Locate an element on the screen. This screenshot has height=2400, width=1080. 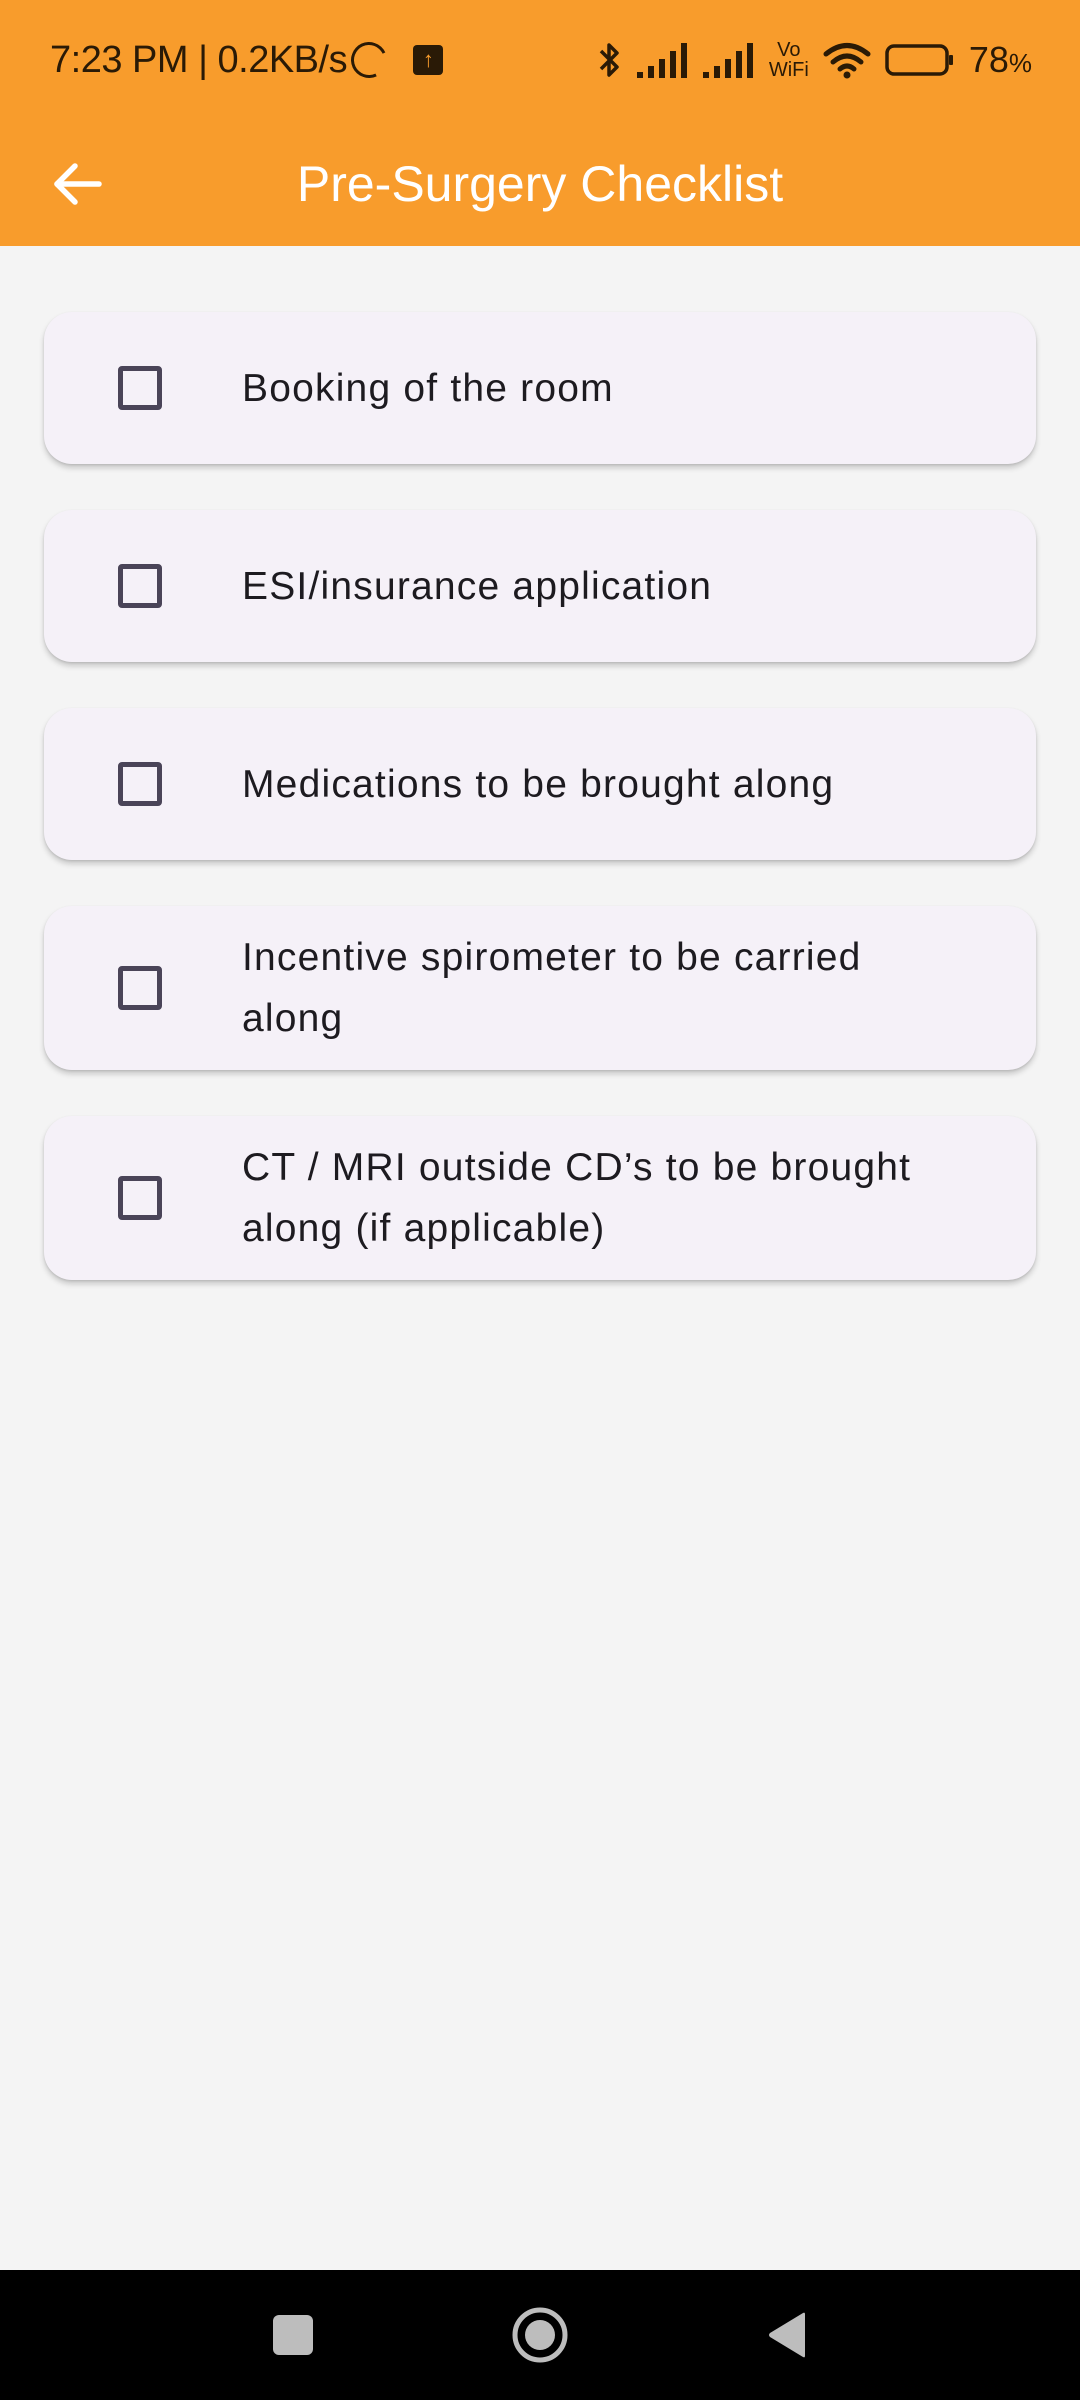
triangle-back-icon is located at coordinates (787, 2335).